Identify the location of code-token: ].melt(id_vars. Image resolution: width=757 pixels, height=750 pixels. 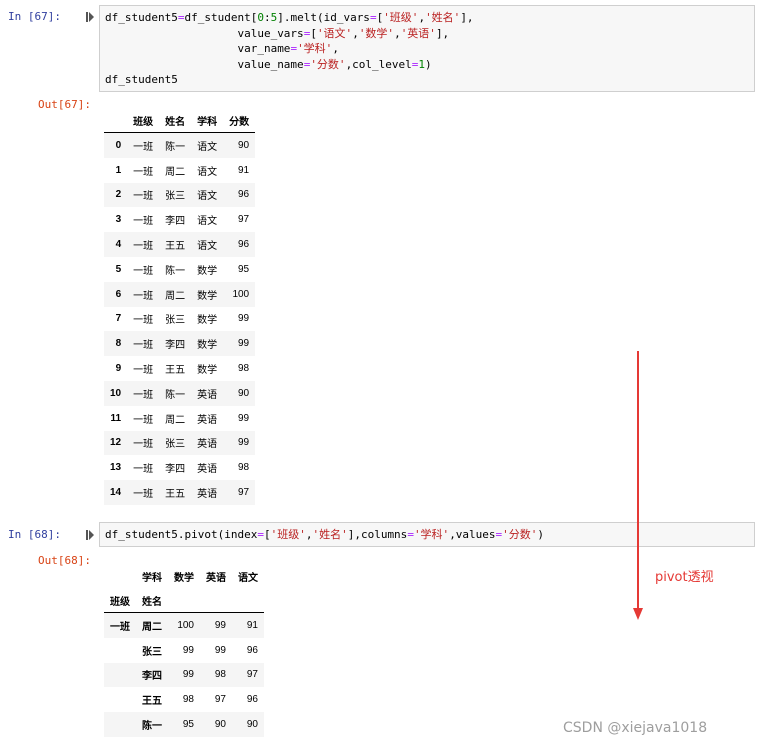
(323, 17).